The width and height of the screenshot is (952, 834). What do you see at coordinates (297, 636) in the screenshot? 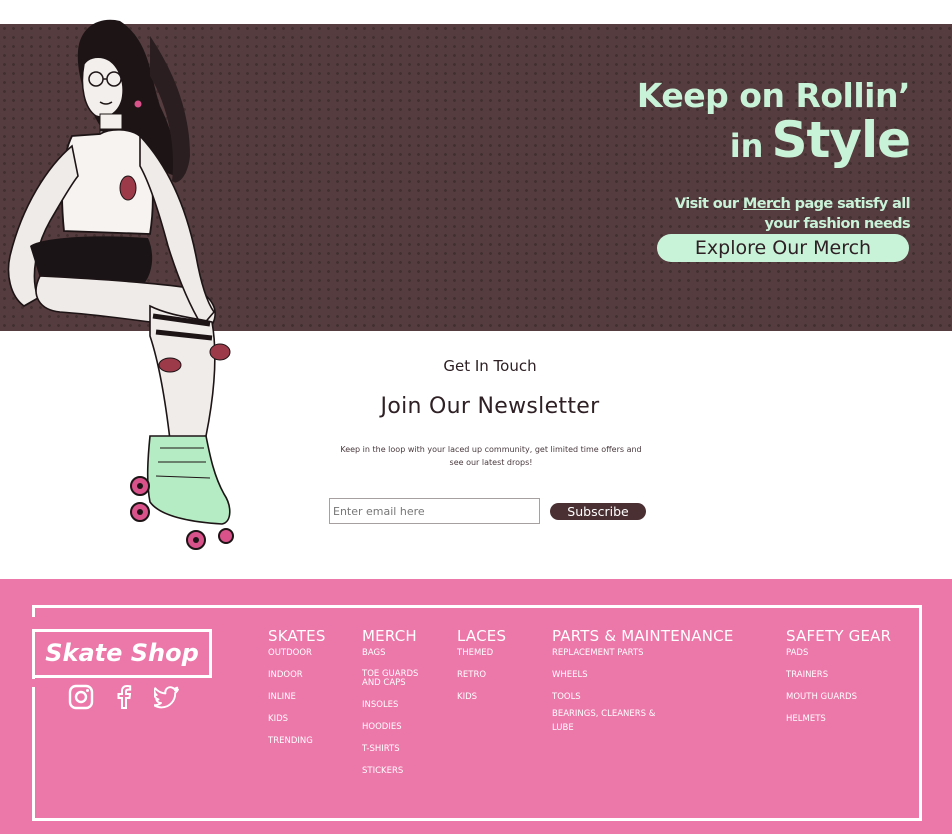
I see `col-title-skates: SKATES` at bounding box center [297, 636].